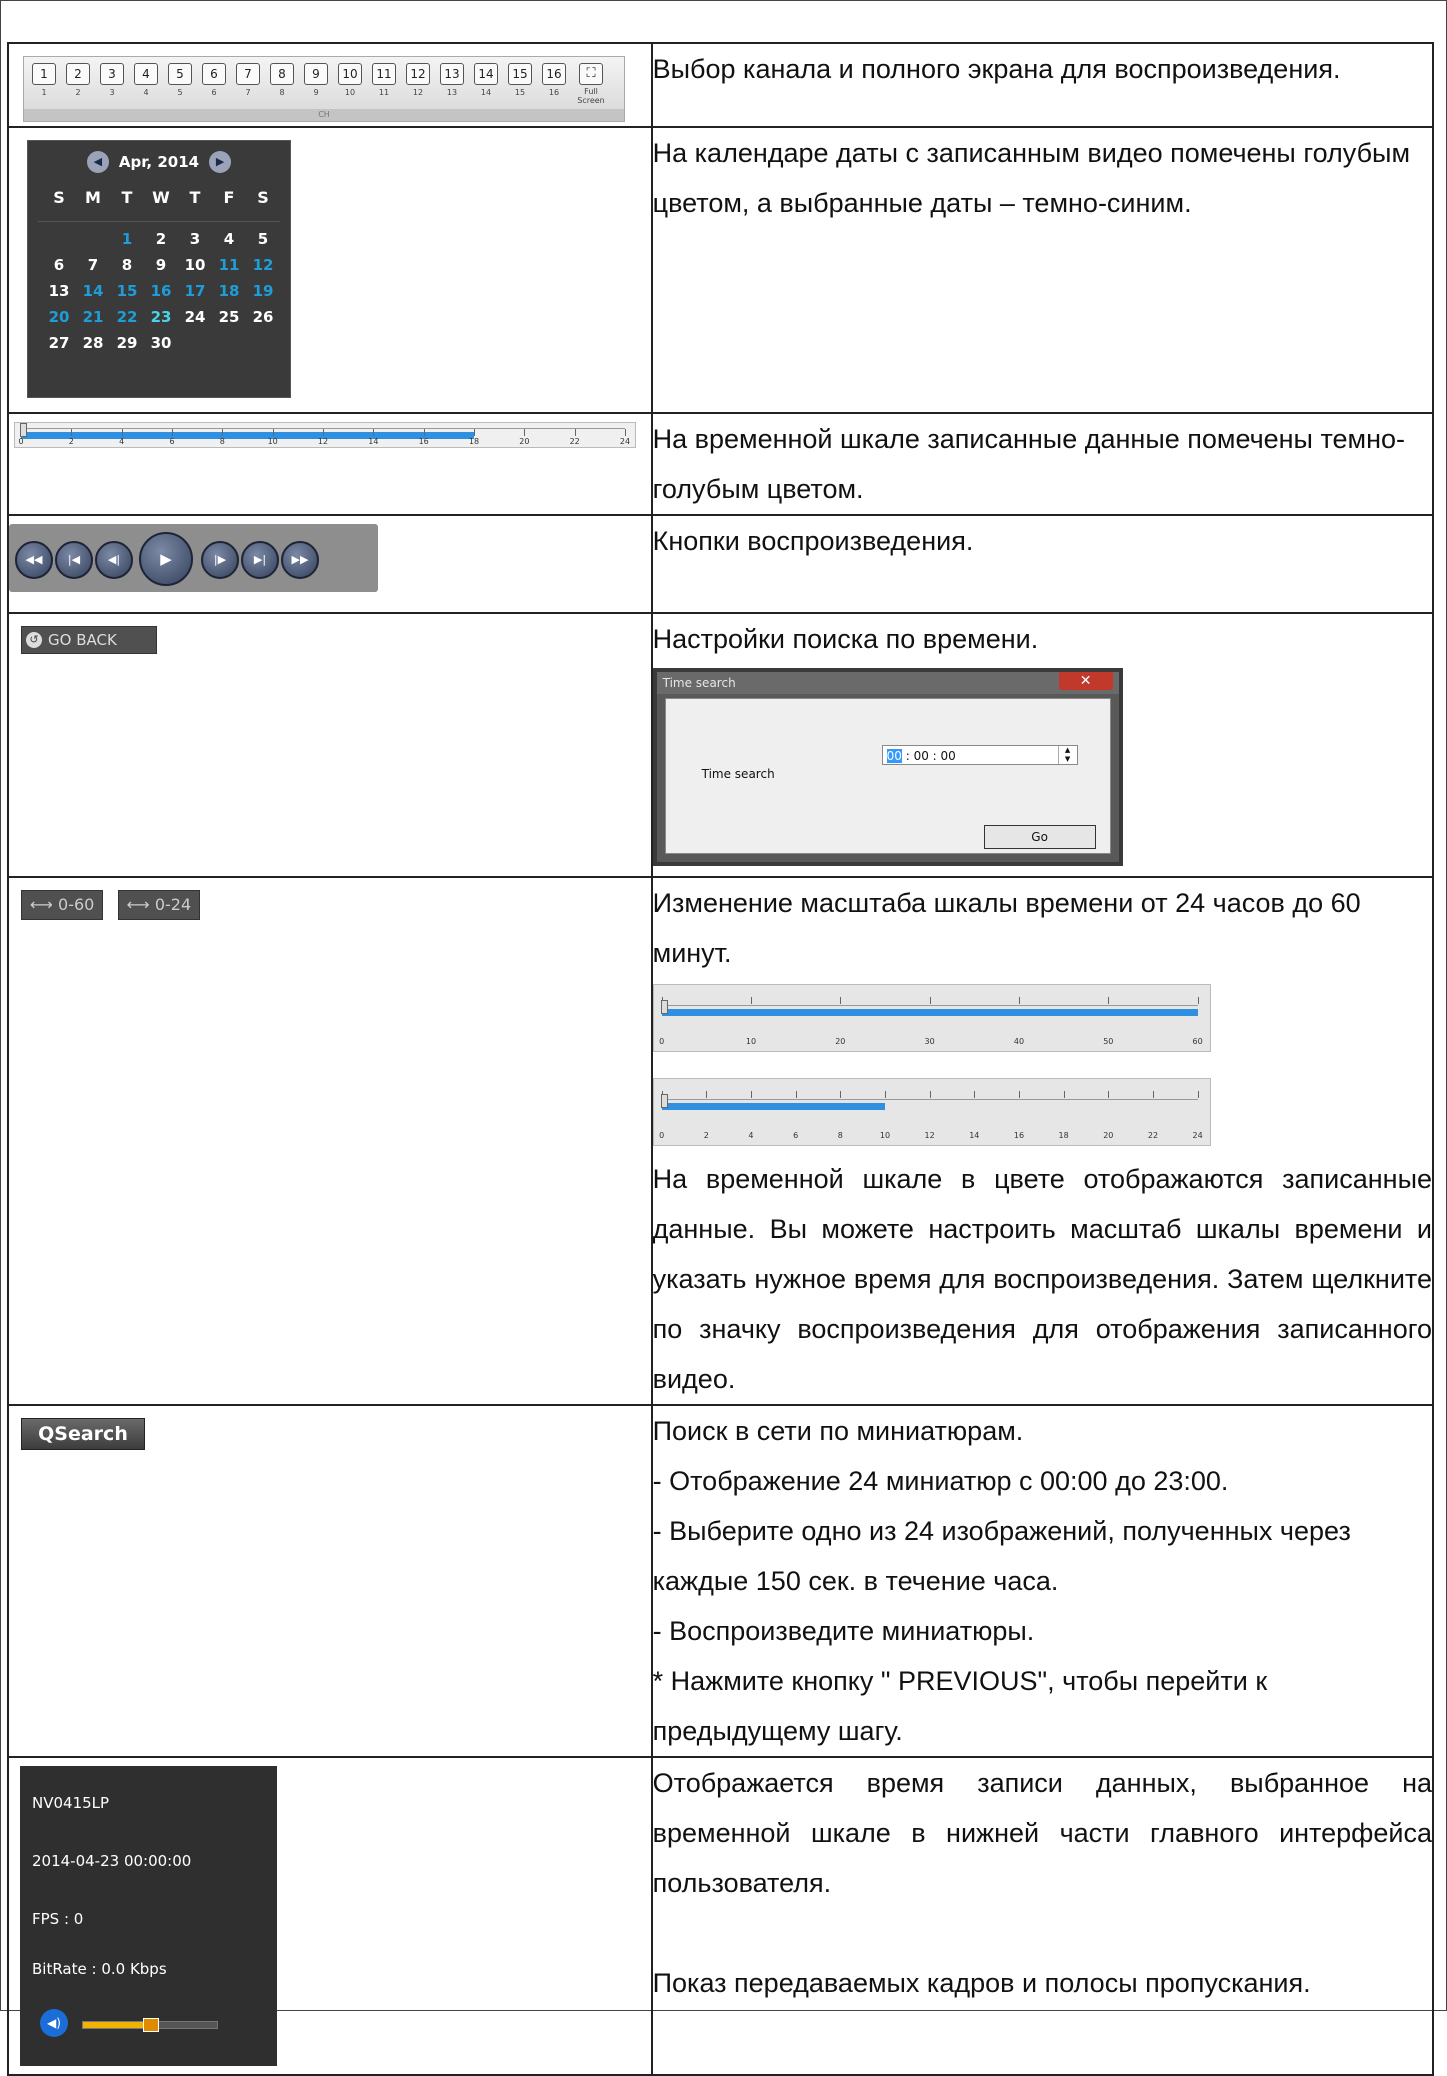 This screenshot has height=2076, width=1447. Describe the element at coordinates (300, 560) in the screenshot. I see `fast-forward-icon: ▶▶` at that location.